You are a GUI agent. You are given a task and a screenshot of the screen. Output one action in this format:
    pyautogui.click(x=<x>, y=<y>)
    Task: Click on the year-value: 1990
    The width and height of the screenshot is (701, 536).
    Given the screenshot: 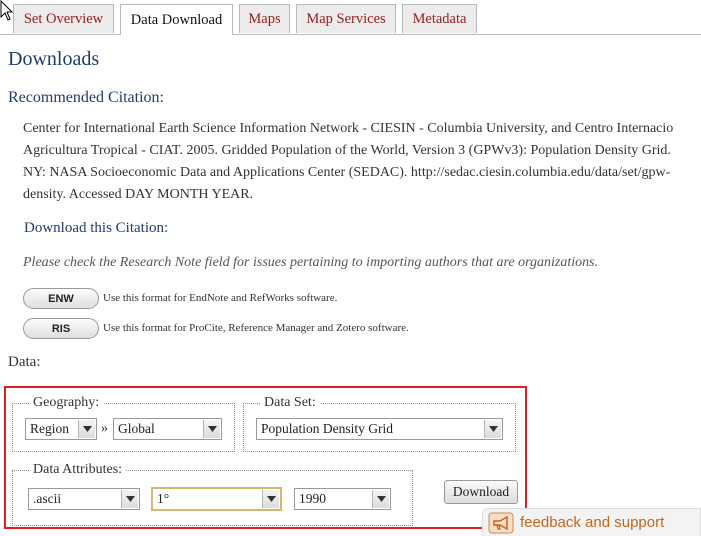 What is the action you would take?
    pyautogui.click(x=312, y=498)
    